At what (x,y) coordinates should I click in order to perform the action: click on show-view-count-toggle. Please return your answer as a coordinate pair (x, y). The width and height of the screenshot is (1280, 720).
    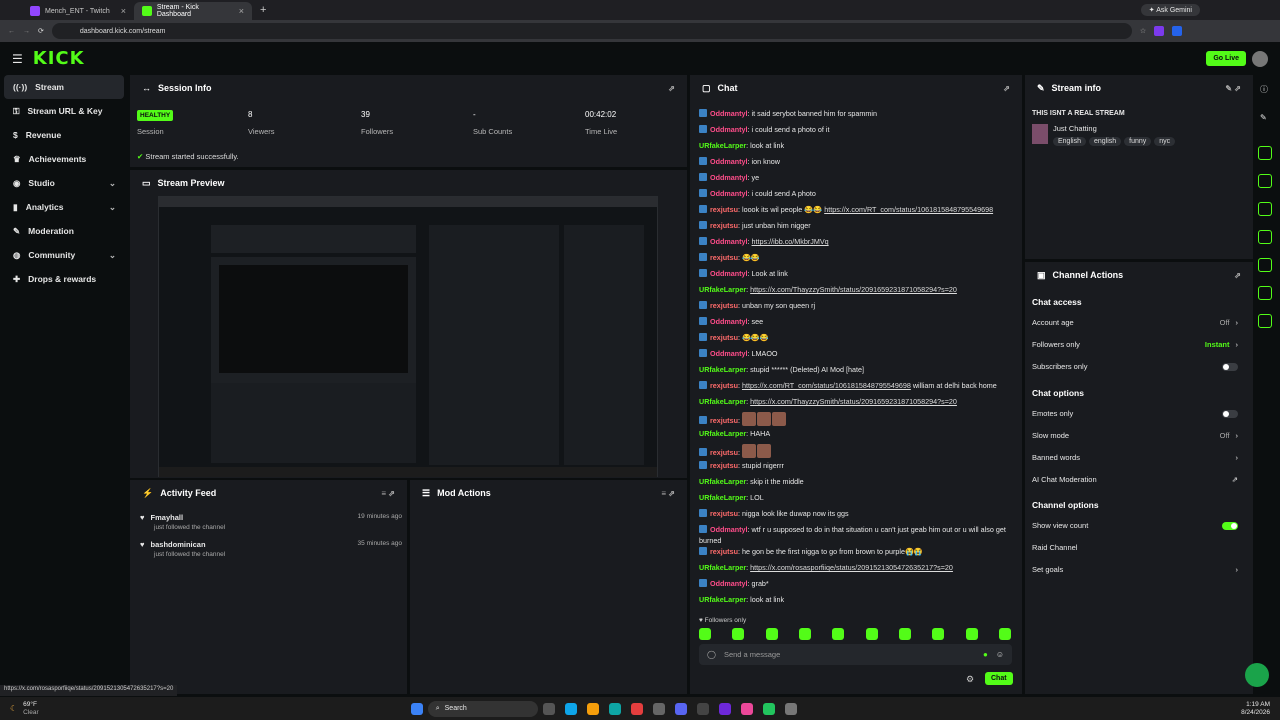
    Looking at the image, I should click on (1230, 525).